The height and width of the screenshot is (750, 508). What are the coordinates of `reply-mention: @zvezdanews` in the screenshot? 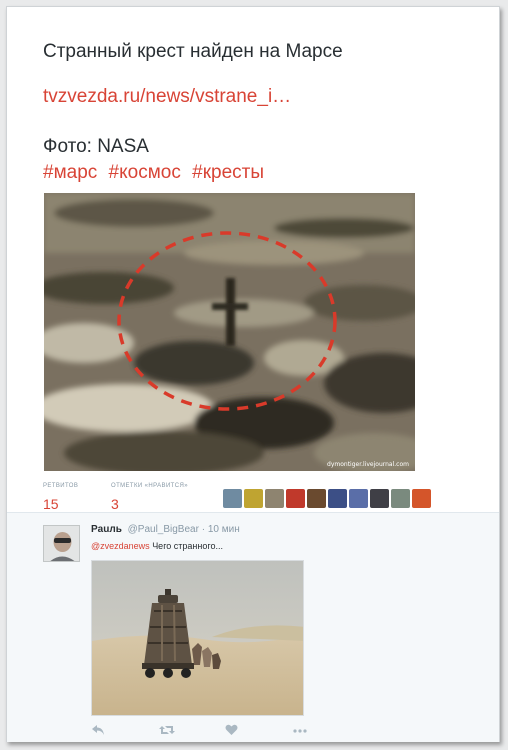 It's located at (120, 546).